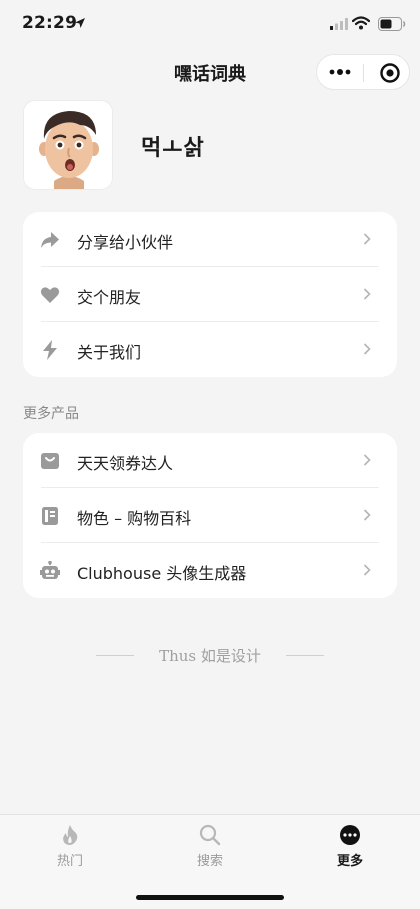 The image size is (420, 909). I want to click on menu-item-make-friends: 交个朋友, so click(210, 294).